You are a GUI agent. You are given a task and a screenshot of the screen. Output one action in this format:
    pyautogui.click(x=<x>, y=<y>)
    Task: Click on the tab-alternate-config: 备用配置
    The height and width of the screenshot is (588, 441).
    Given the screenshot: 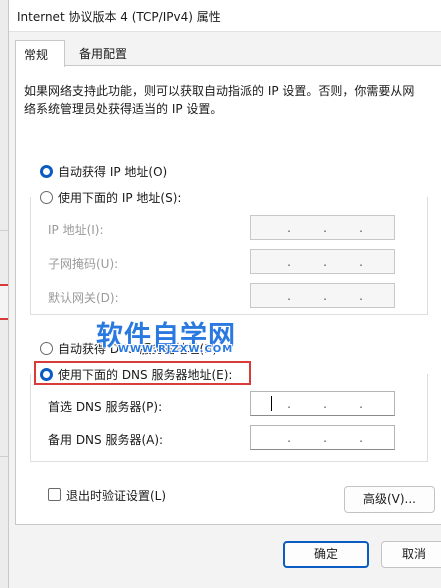 What is the action you would take?
    pyautogui.click(x=106, y=53)
    